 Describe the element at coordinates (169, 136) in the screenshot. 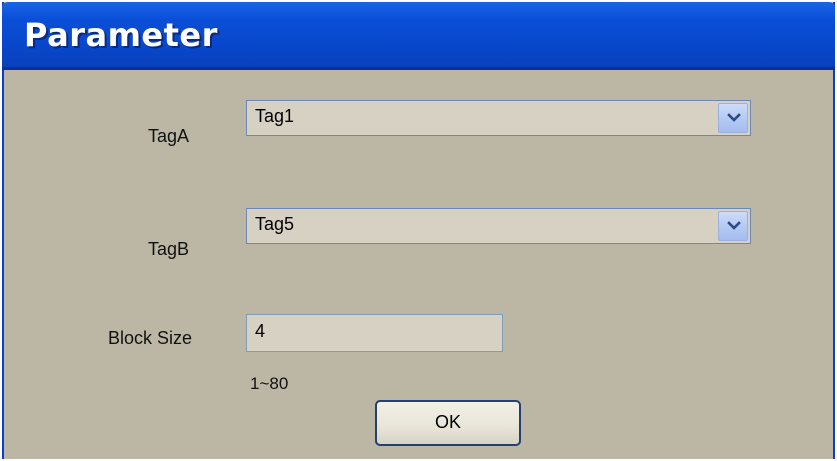

I see `tag-a-label: TagA` at that location.